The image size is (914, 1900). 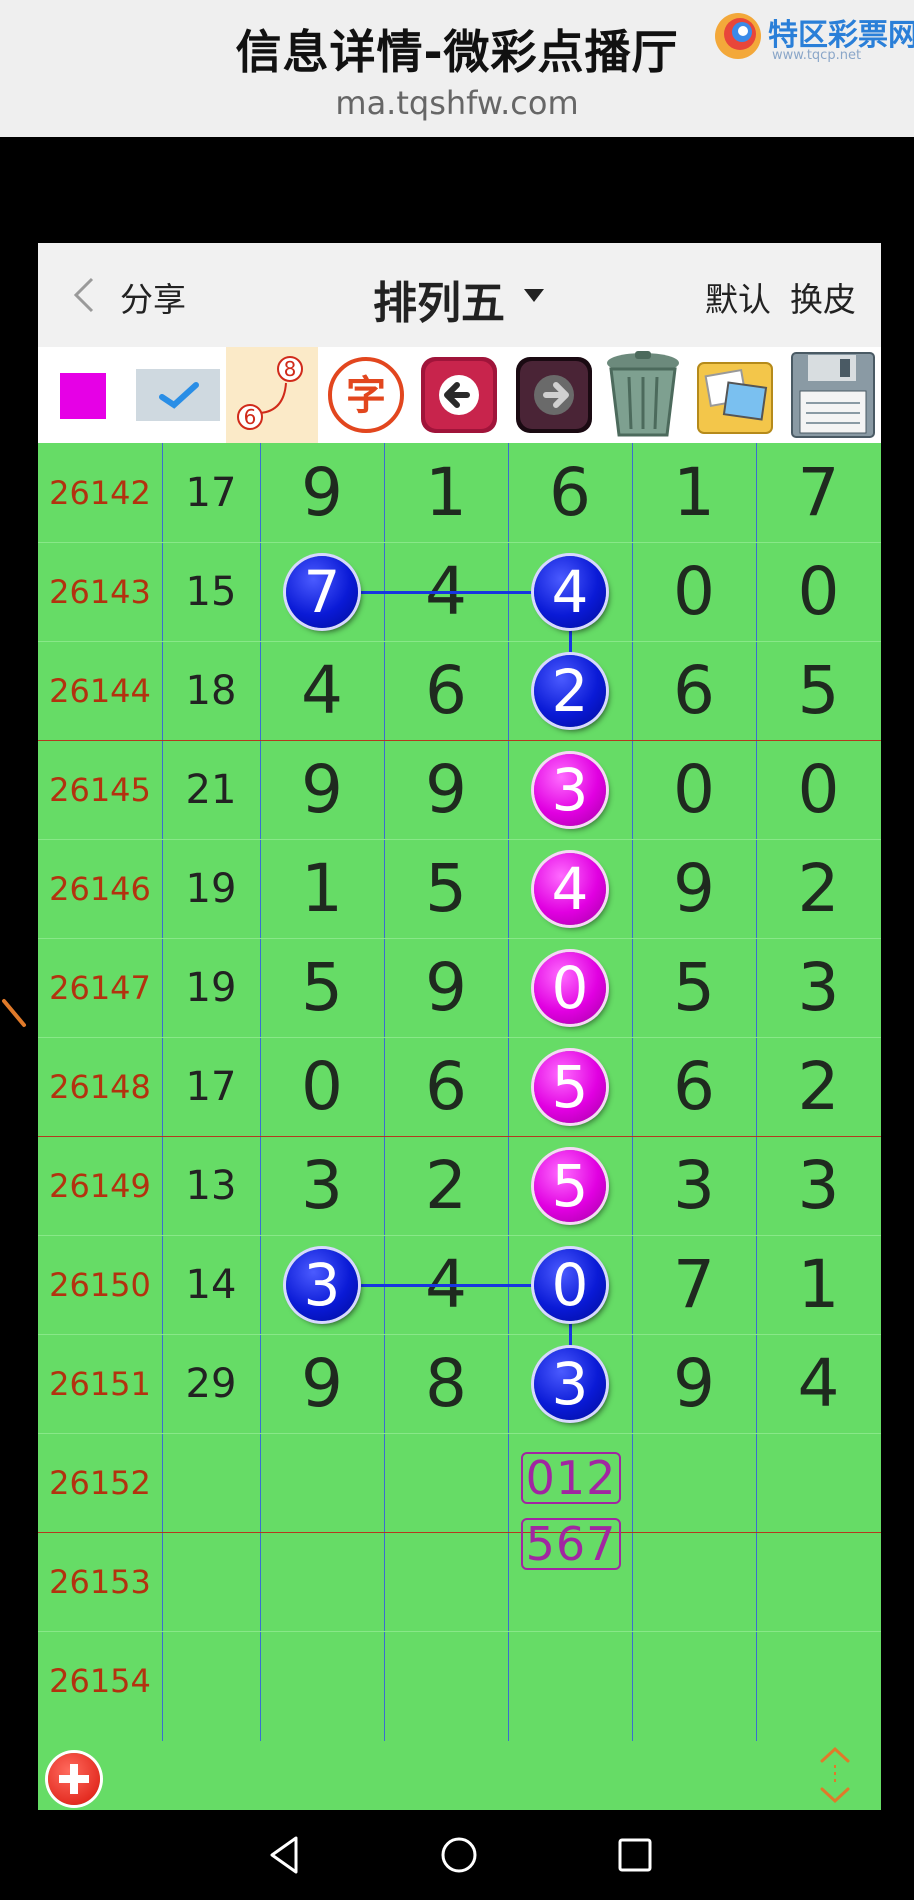 I want to click on share-button: 分享, so click(x=153, y=297).